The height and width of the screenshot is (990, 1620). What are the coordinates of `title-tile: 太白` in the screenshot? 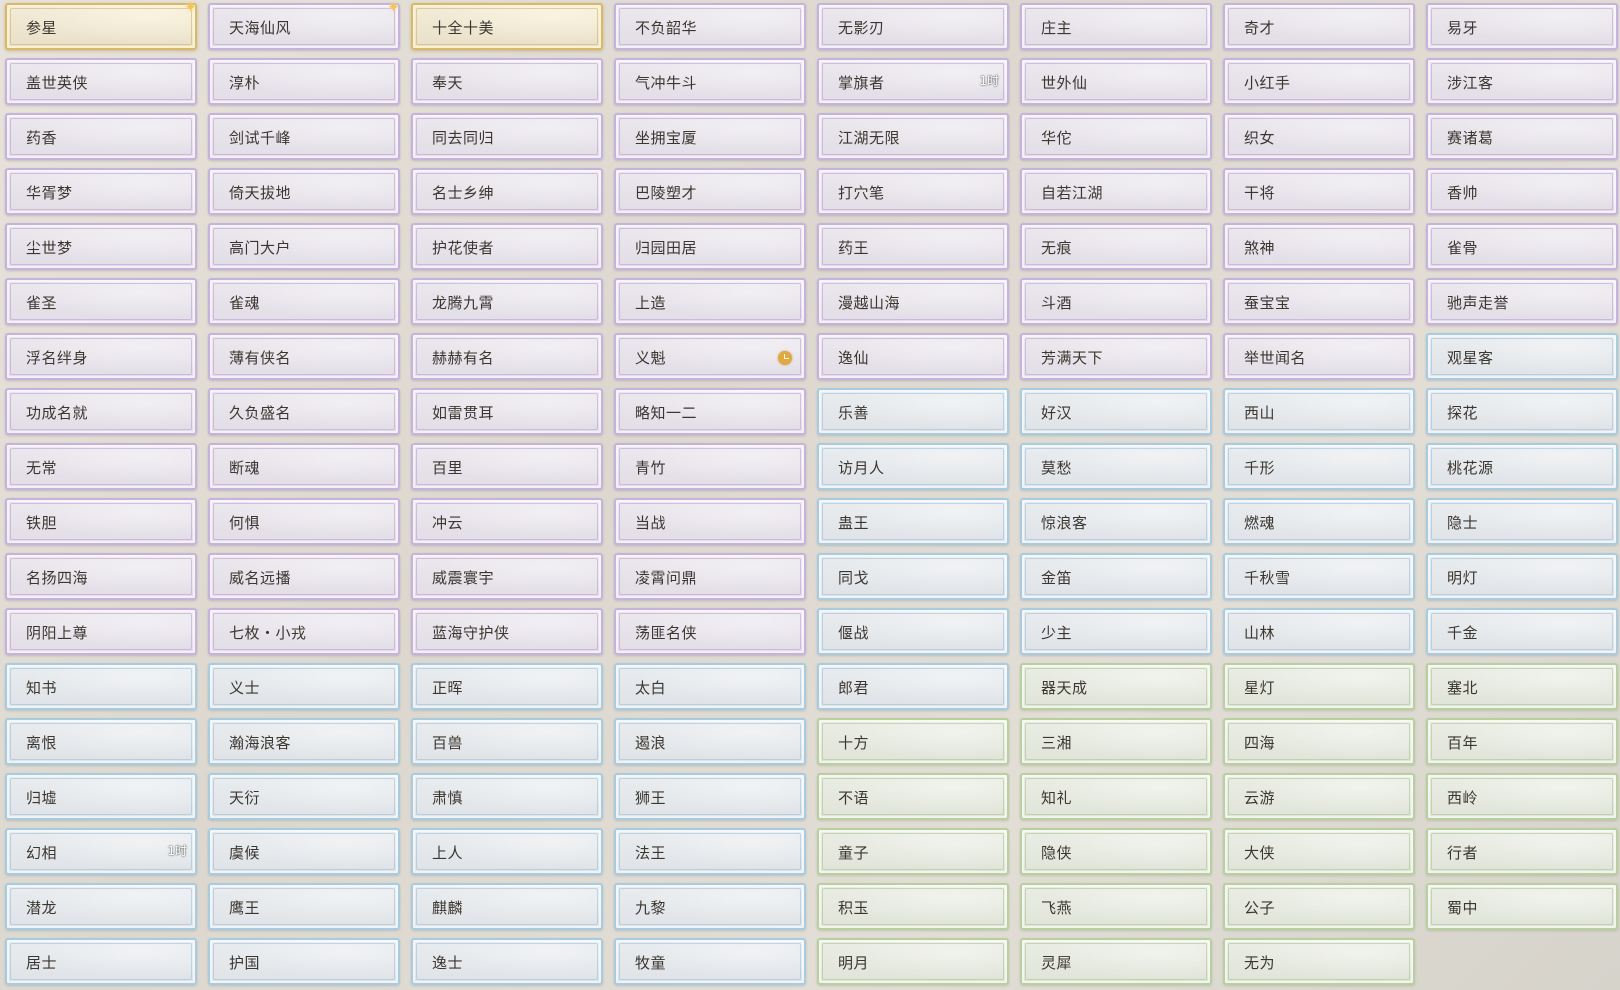 It's located at (710, 686).